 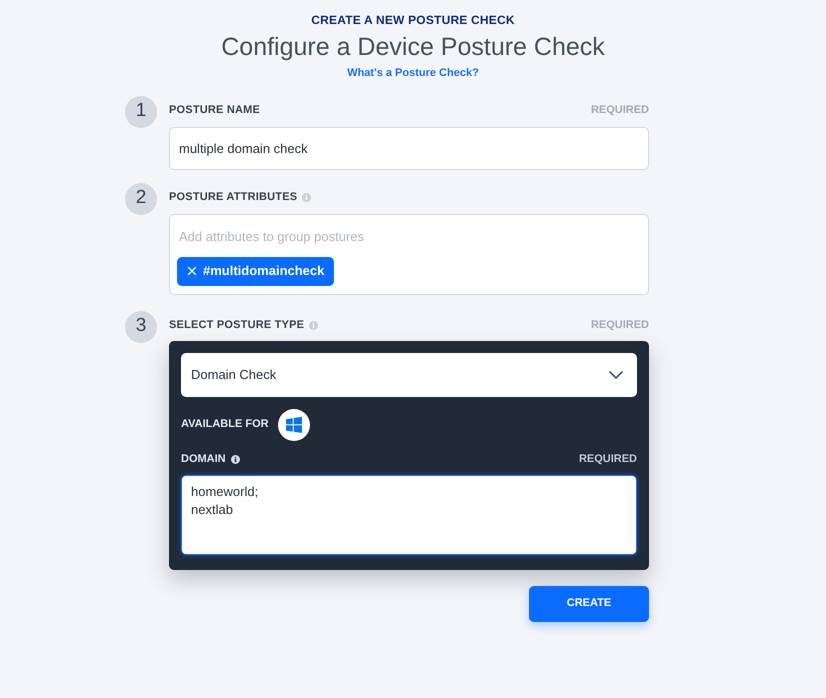 I want to click on page-title: Configure a Device Posture Check, so click(x=413, y=47).